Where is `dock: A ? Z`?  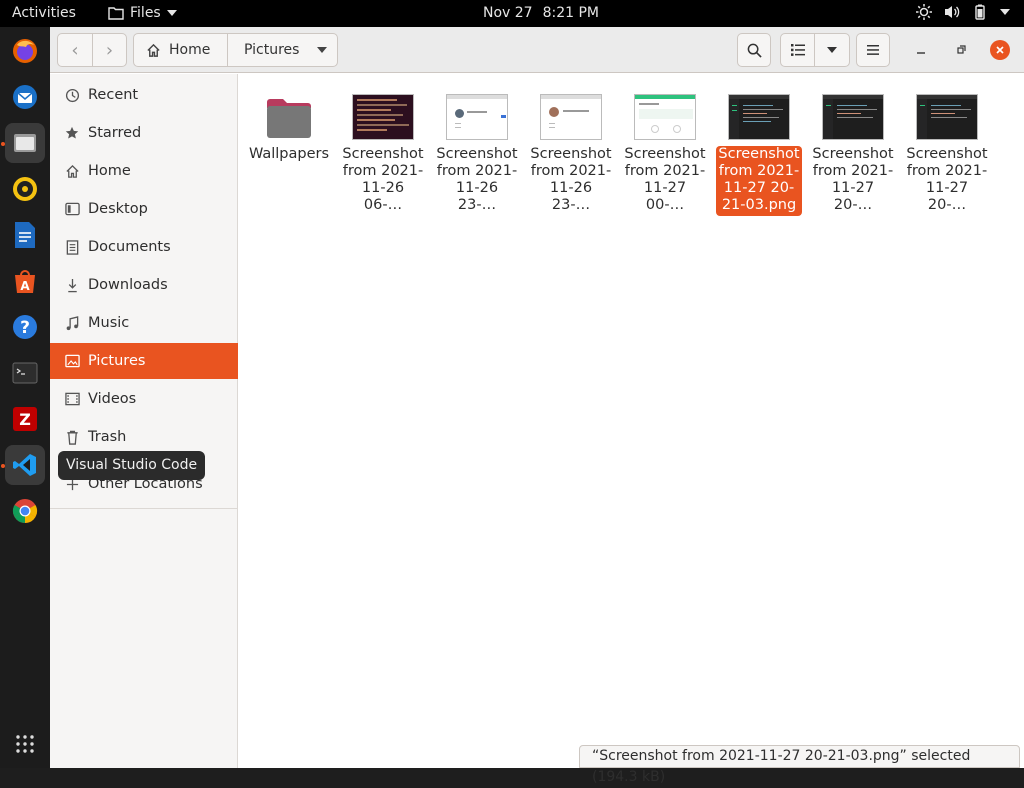
dock: A ? Z is located at coordinates (25, 397).